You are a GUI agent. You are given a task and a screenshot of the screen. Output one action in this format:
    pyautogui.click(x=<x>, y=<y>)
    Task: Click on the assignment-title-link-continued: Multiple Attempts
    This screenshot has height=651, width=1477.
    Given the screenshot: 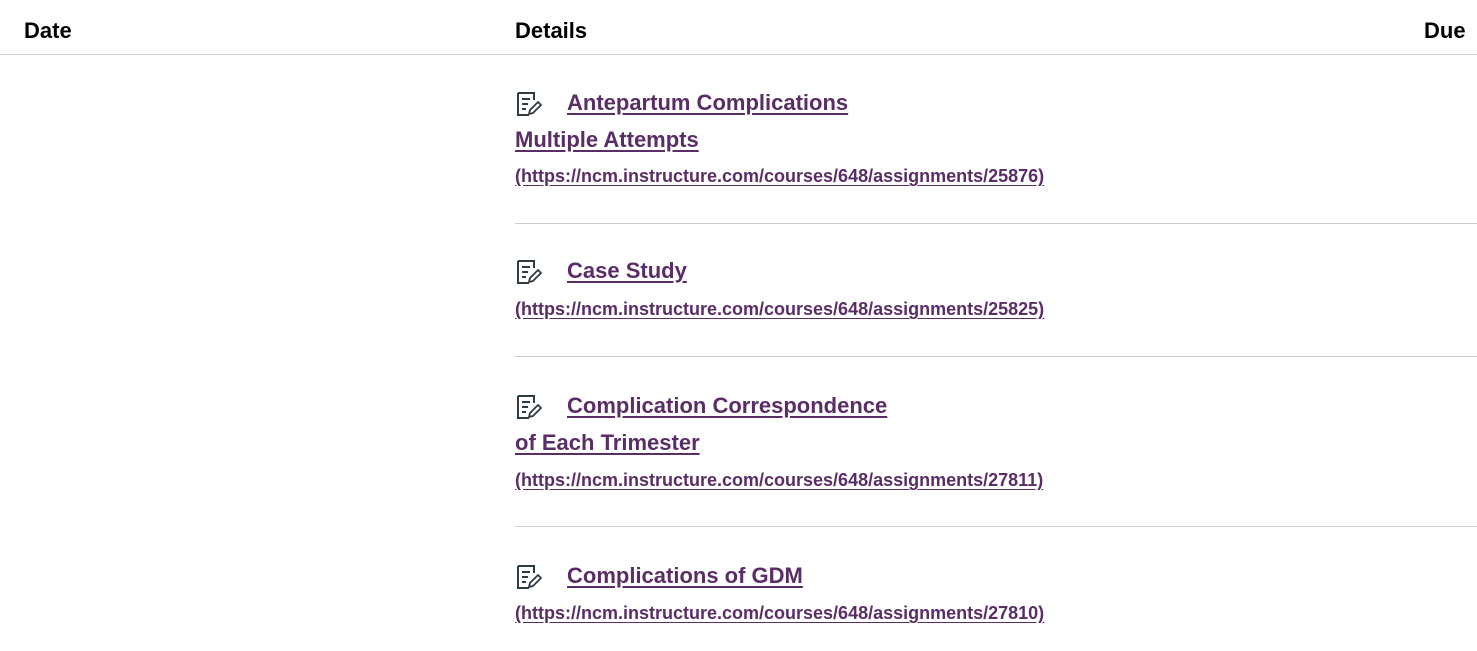 What is the action you would take?
    pyautogui.click(x=607, y=140)
    